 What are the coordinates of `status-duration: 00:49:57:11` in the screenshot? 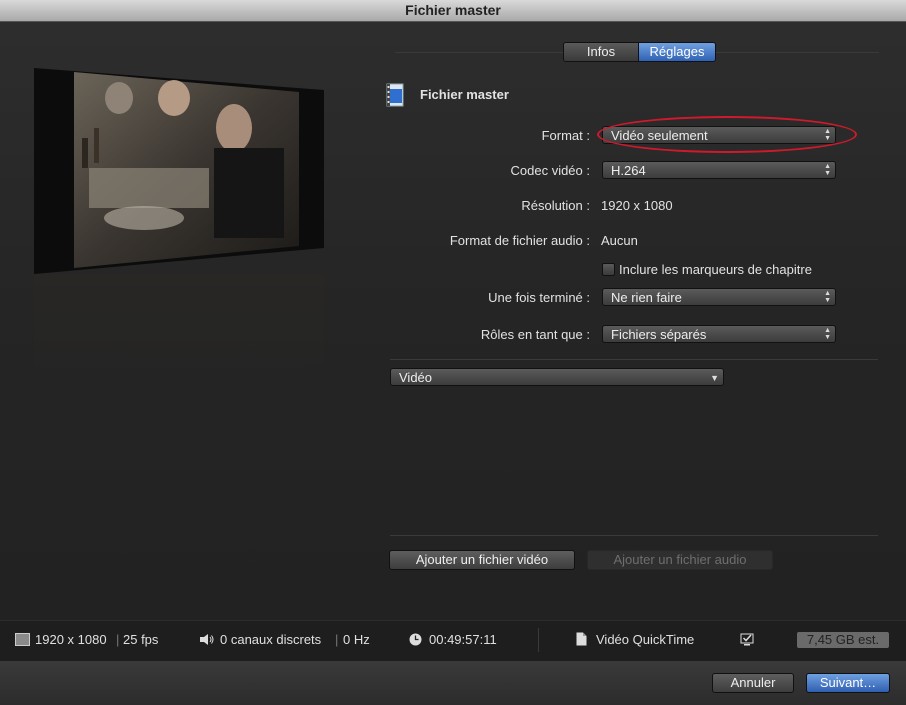 It's located at (463, 639).